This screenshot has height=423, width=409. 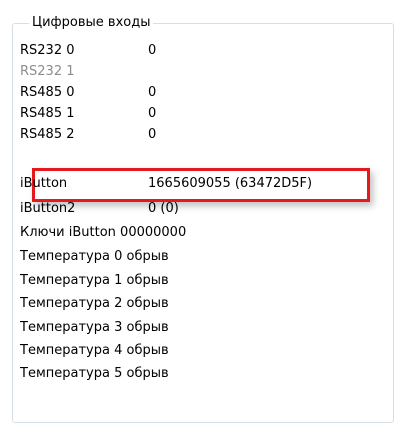 I want to click on row-label-text: Температура 1, so click(x=71, y=280).